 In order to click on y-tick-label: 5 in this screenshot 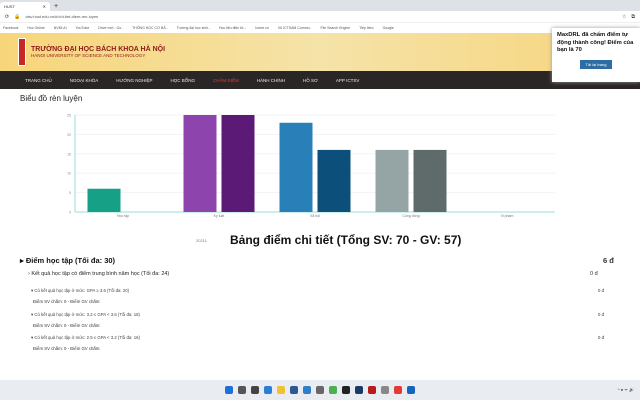, I will do `click(70, 193)`.